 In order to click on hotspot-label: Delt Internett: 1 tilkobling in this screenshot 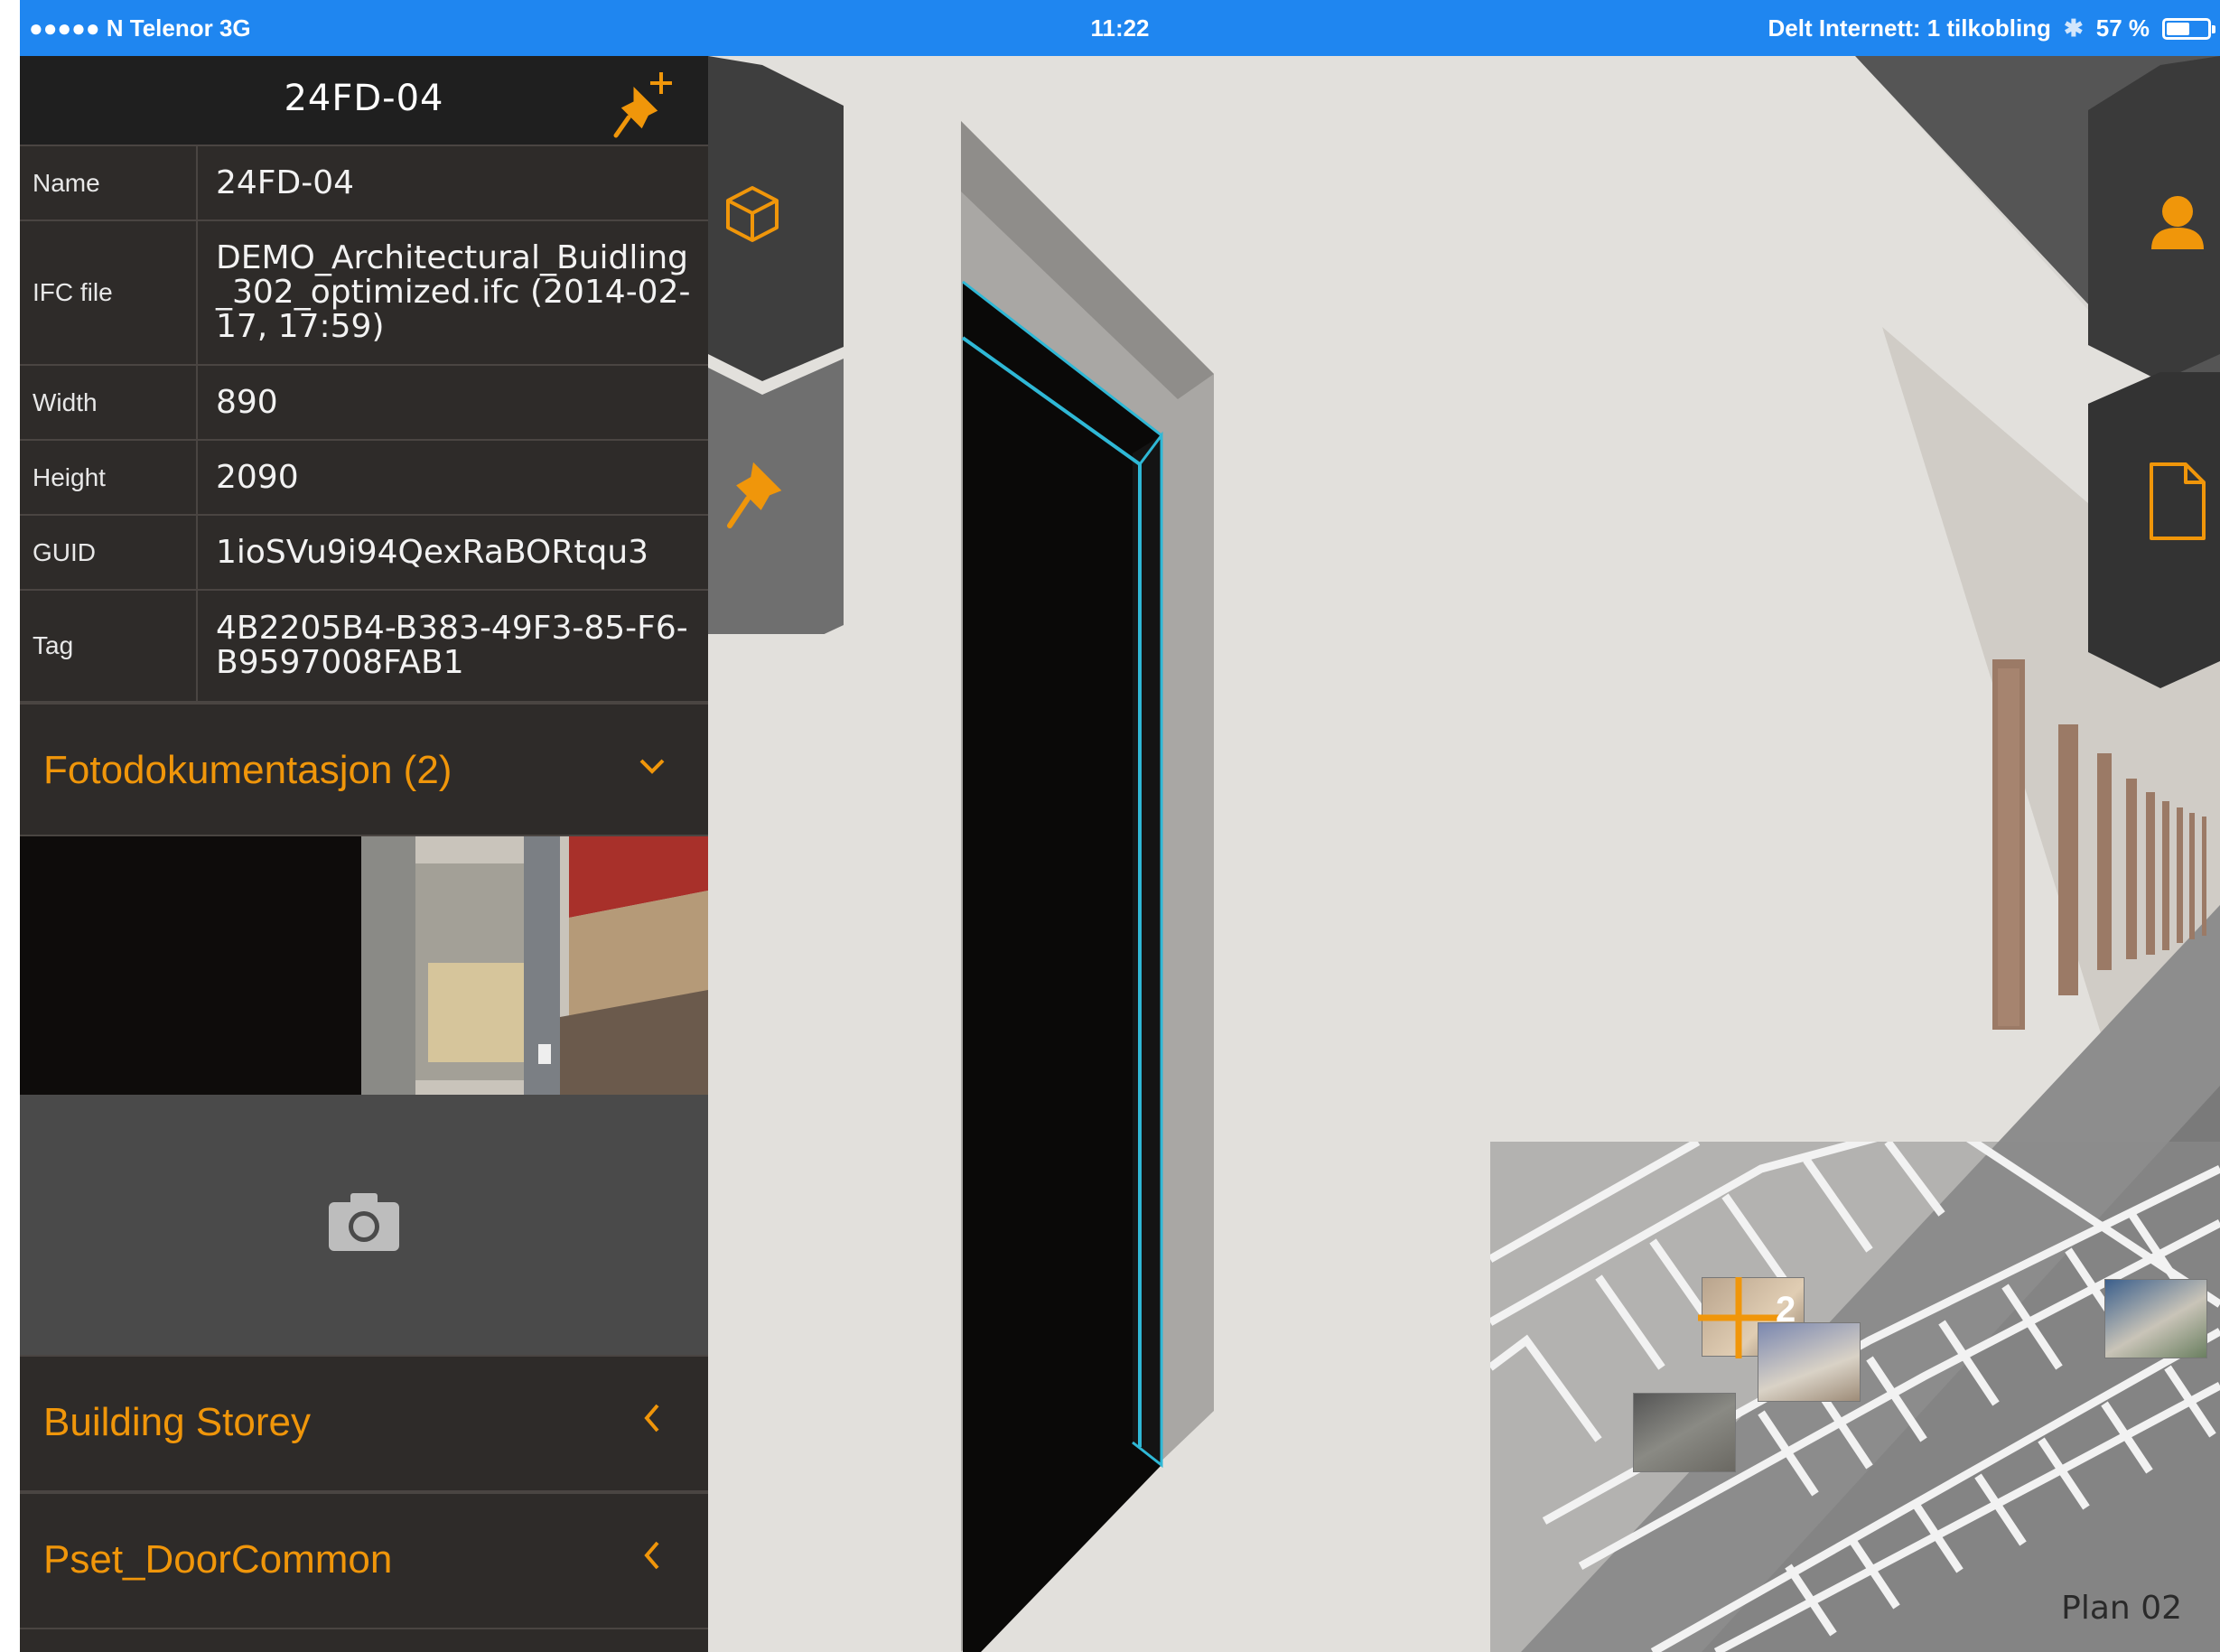, I will do `click(1909, 28)`.